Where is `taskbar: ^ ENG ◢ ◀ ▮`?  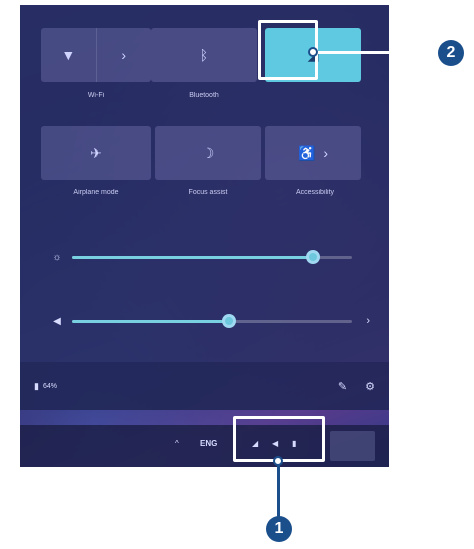 taskbar: ^ ENG ◢ ◀ ▮ is located at coordinates (204, 446).